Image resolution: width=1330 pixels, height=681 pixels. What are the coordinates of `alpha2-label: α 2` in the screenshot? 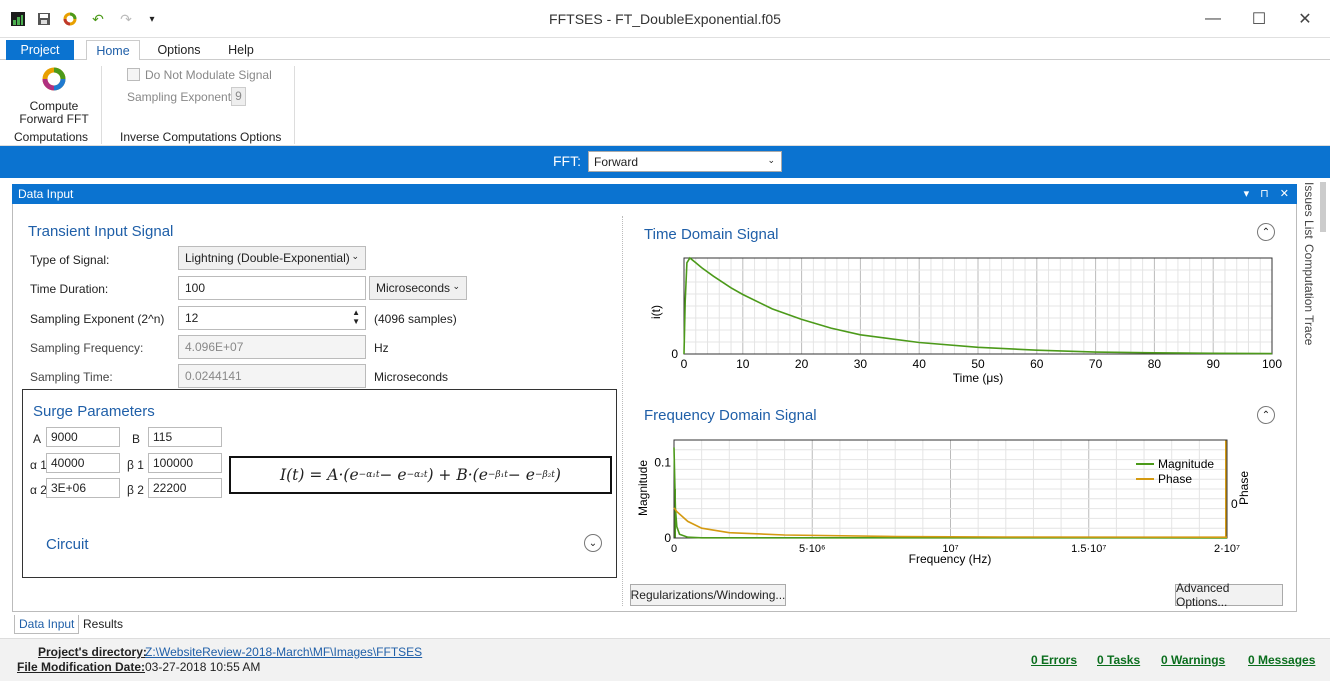 It's located at (38, 490).